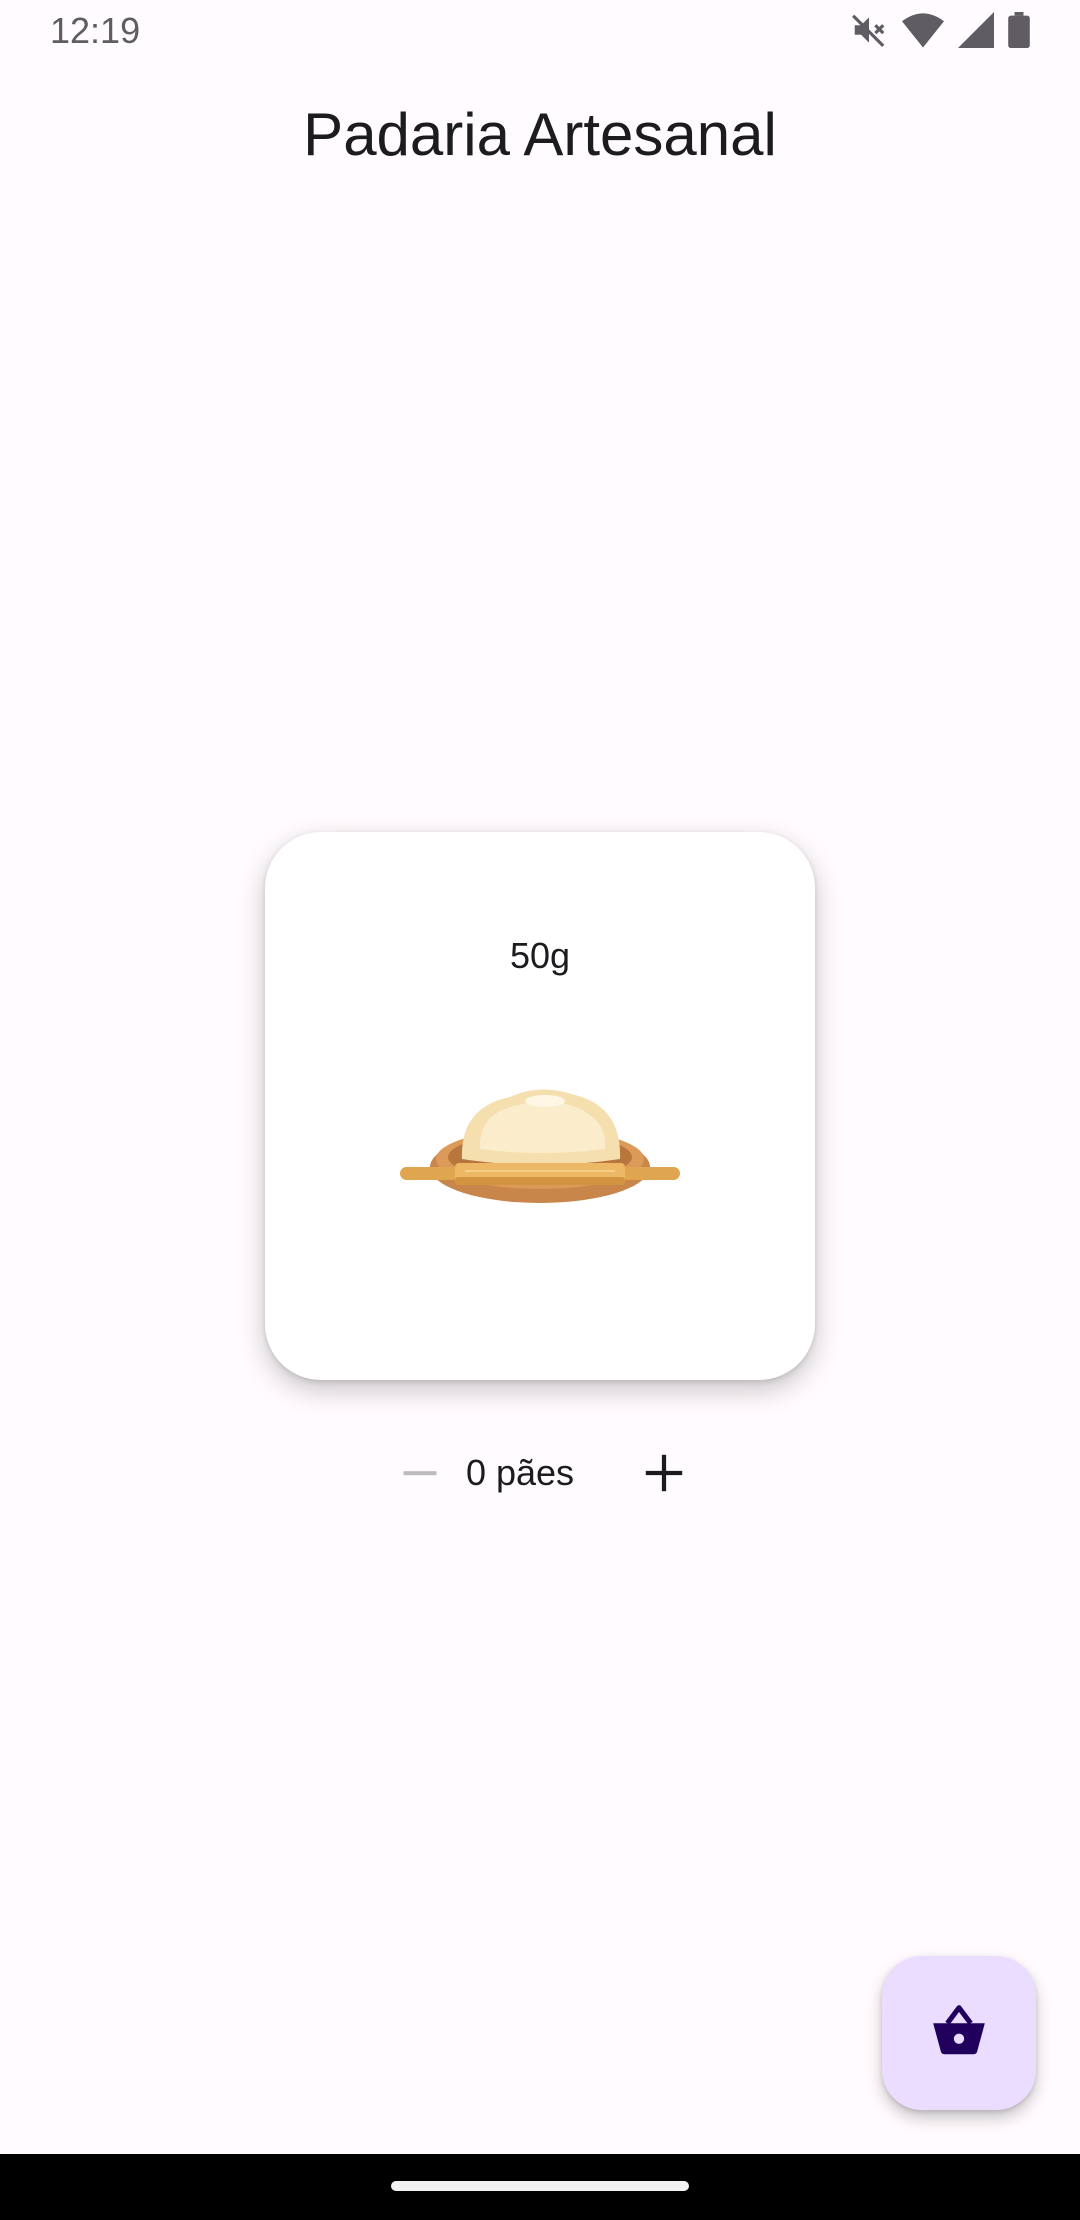 The height and width of the screenshot is (2220, 1080). I want to click on wifi-icon, so click(923, 32).